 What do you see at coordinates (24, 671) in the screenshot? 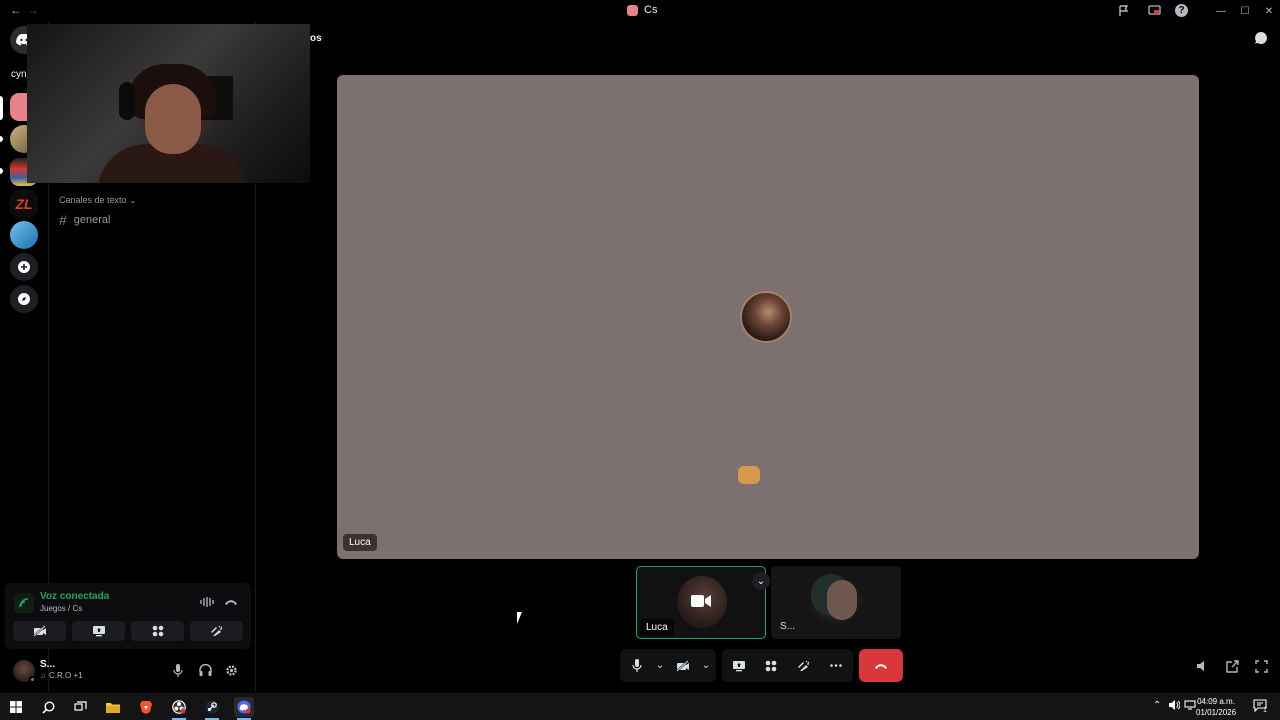
I see `avatar` at bounding box center [24, 671].